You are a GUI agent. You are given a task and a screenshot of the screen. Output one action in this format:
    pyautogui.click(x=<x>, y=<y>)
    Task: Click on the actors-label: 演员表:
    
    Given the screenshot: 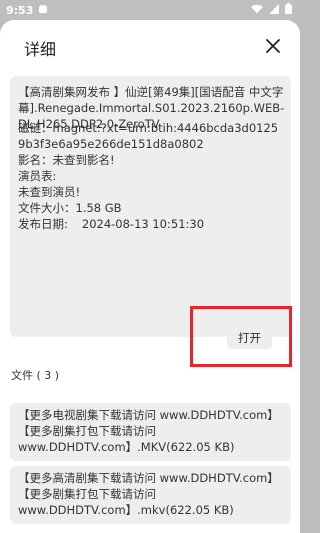 What is the action you would take?
    pyautogui.click(x=37, y=176)
    